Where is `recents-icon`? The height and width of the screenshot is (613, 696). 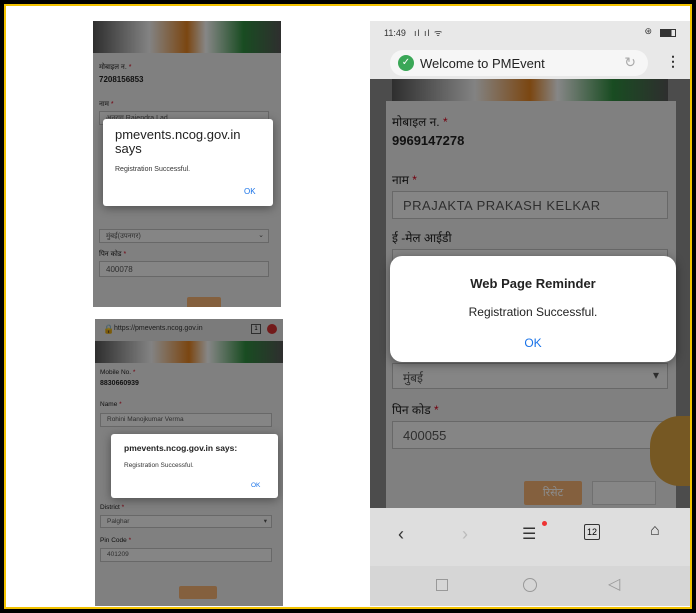 recents-icon is located at coordinates (442, 585).